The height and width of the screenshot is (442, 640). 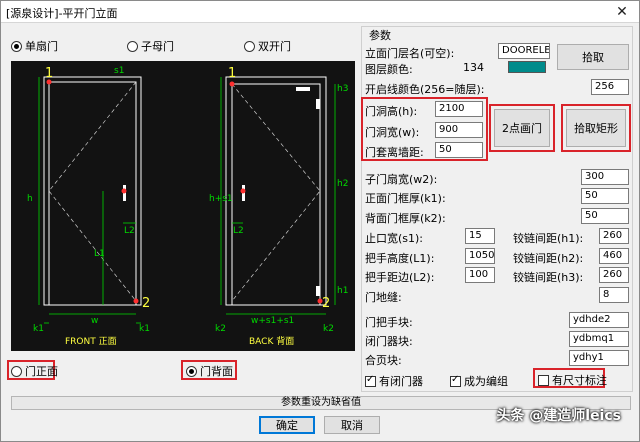 I want to click on door-width-label: 门洞宽(w):, so click(x=392, y=132).